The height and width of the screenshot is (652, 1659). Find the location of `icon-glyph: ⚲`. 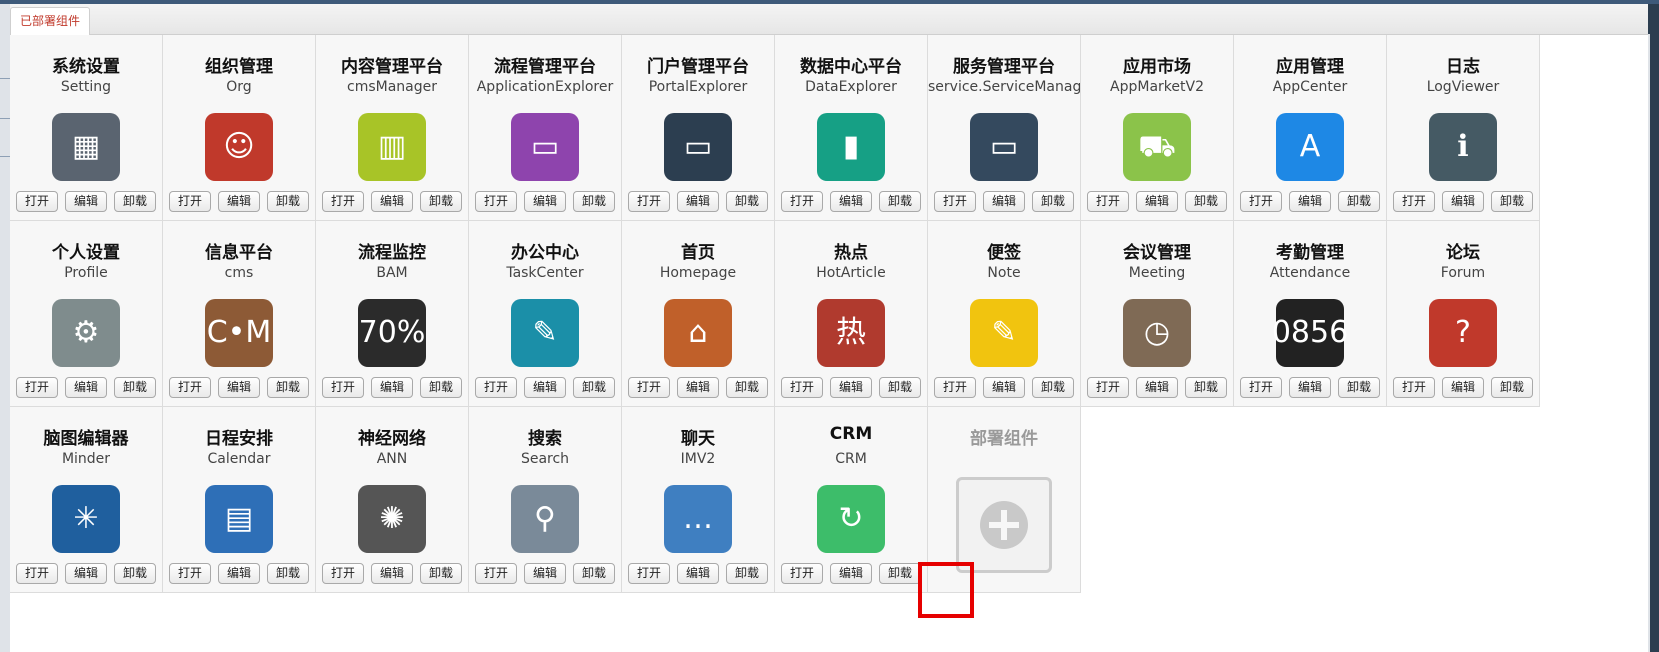

icon-glyph: ⚲ is located at coordinates (545, 518).